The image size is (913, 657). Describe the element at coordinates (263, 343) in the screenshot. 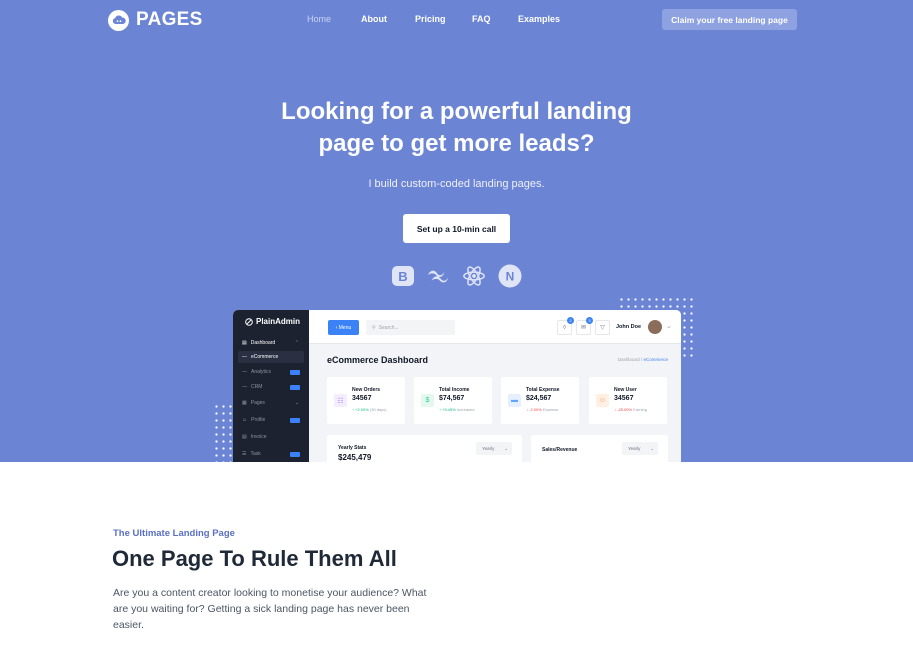

I see `sidebar-item-label: Dashboard` at that location.